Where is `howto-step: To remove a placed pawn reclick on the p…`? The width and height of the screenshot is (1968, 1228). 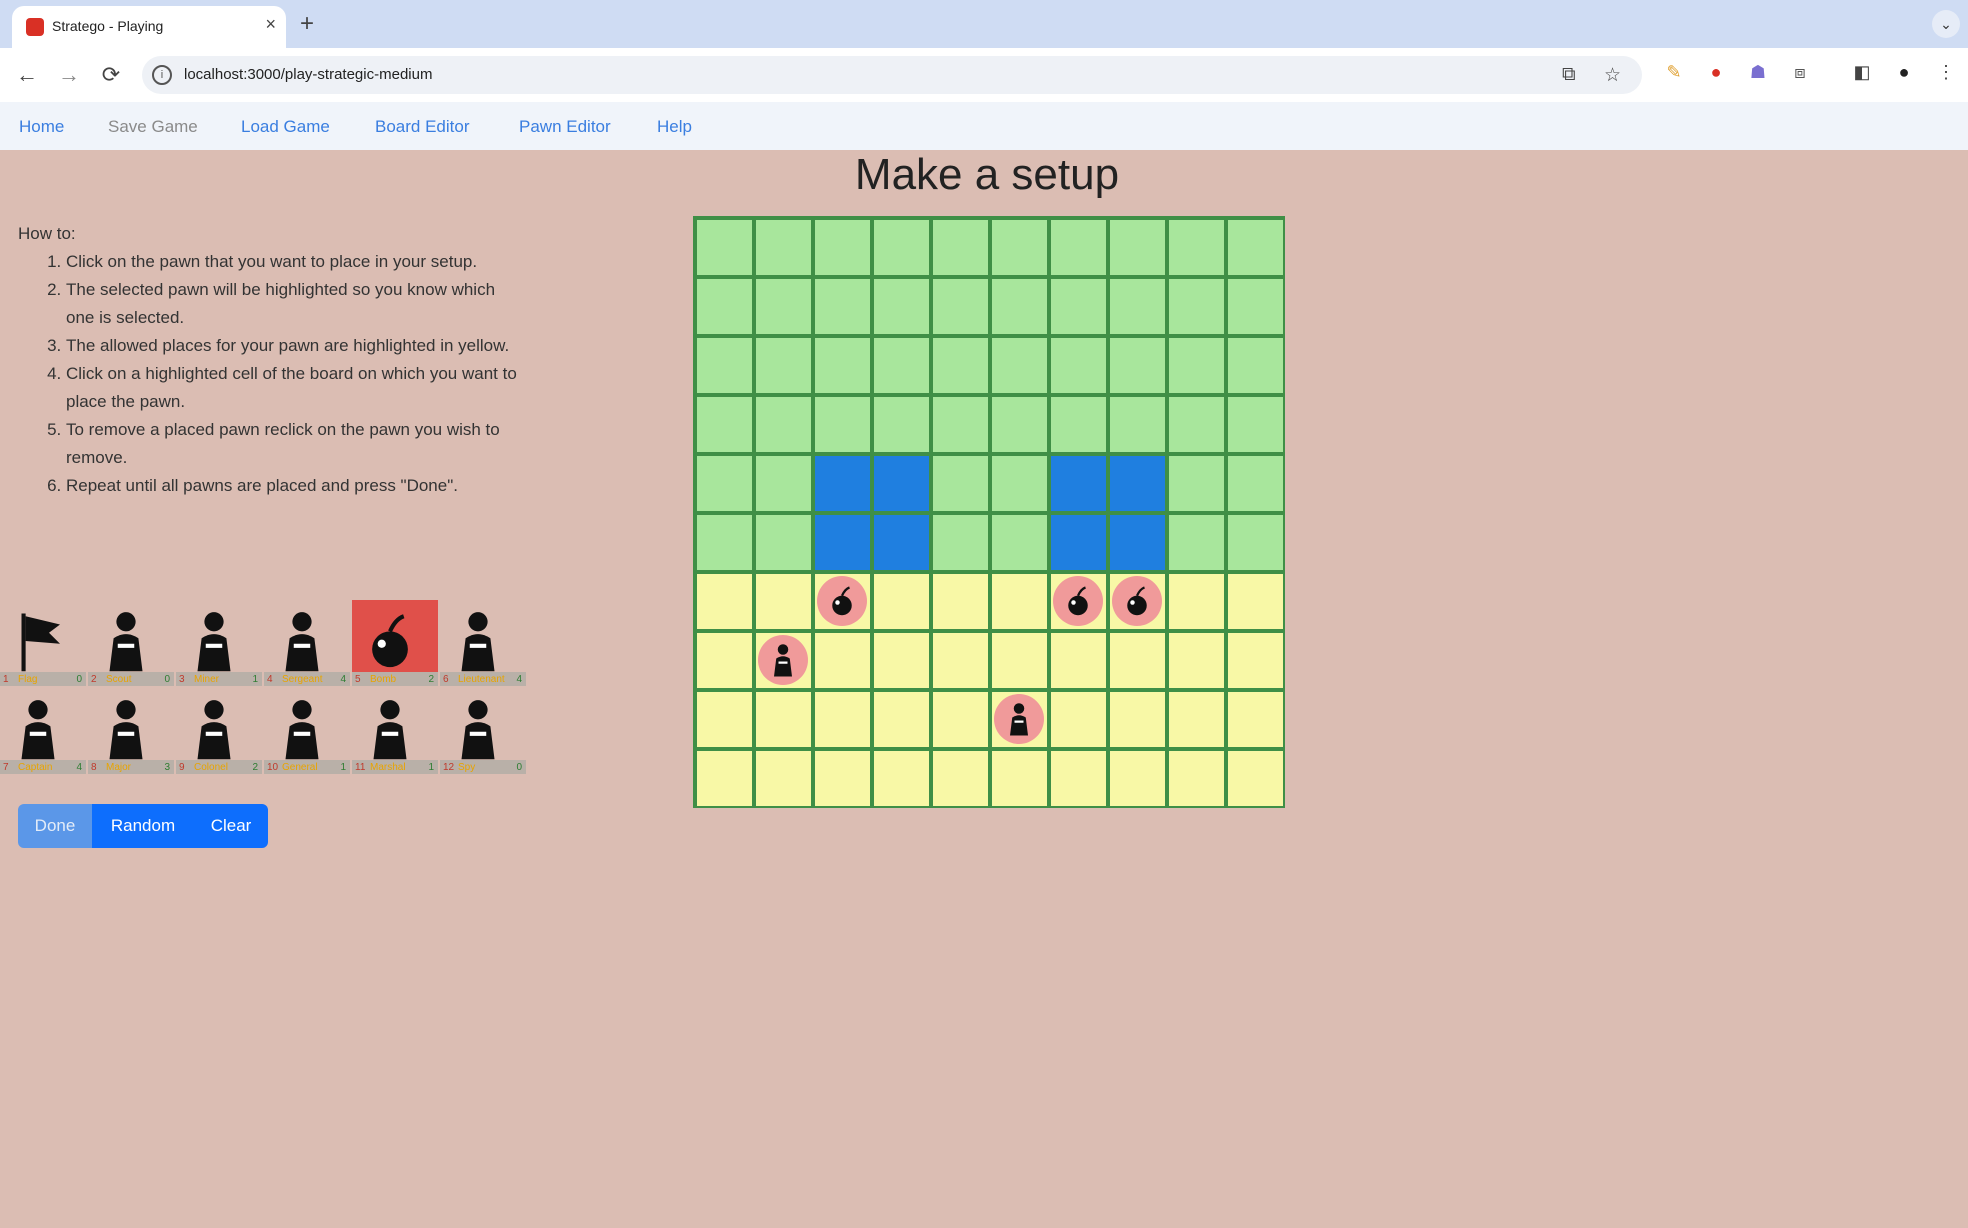
howto-step: To remove a placed pawn reclick on the p… is located at coordinates (292, 444).